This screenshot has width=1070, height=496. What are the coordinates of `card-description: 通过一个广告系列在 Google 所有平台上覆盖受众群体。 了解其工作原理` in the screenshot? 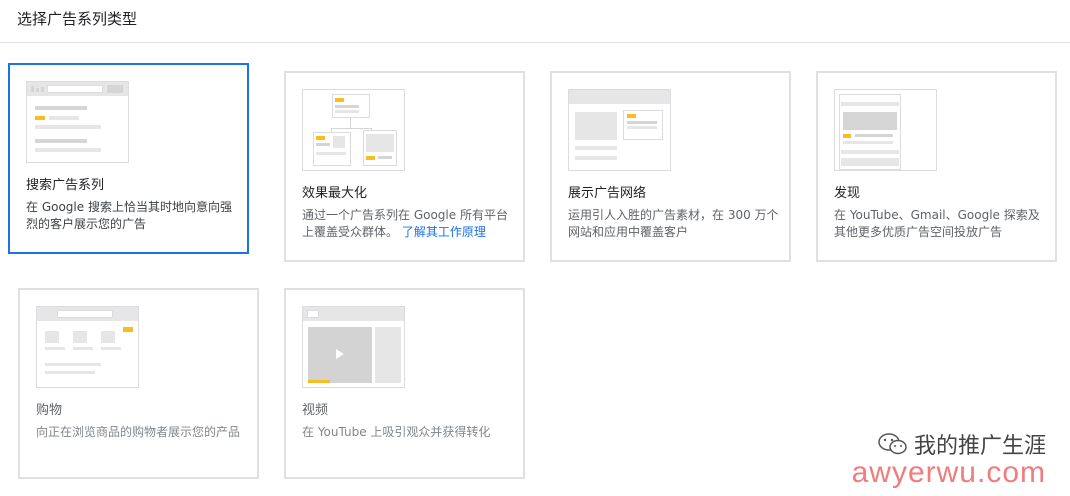 It's located at (408, 224).